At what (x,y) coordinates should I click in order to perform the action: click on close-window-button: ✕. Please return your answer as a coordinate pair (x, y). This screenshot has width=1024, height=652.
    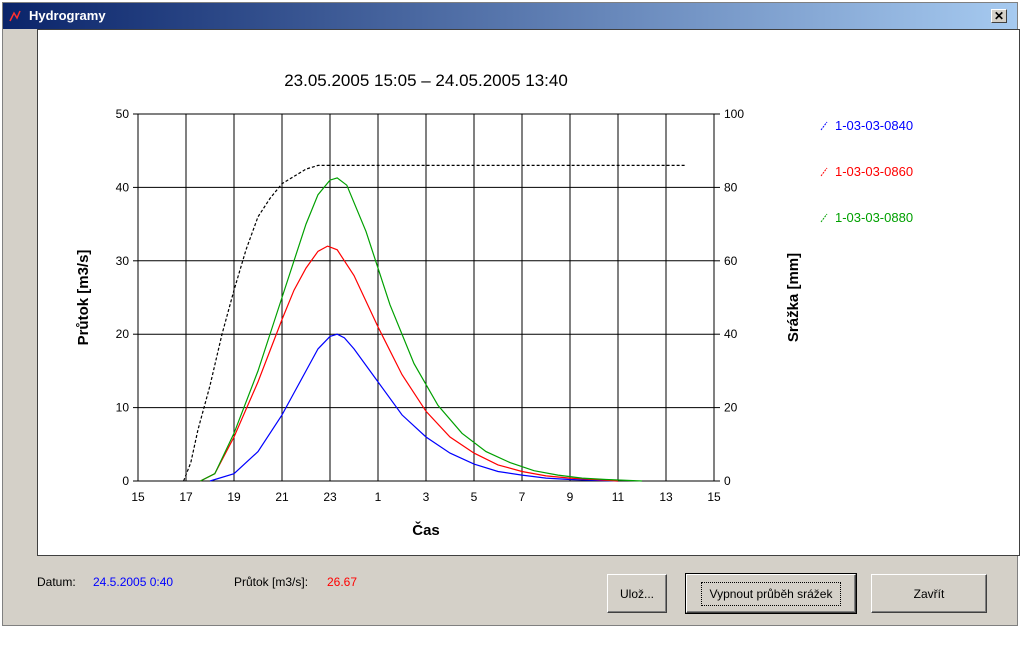
    Looking at the image, I should click on (999, 16).